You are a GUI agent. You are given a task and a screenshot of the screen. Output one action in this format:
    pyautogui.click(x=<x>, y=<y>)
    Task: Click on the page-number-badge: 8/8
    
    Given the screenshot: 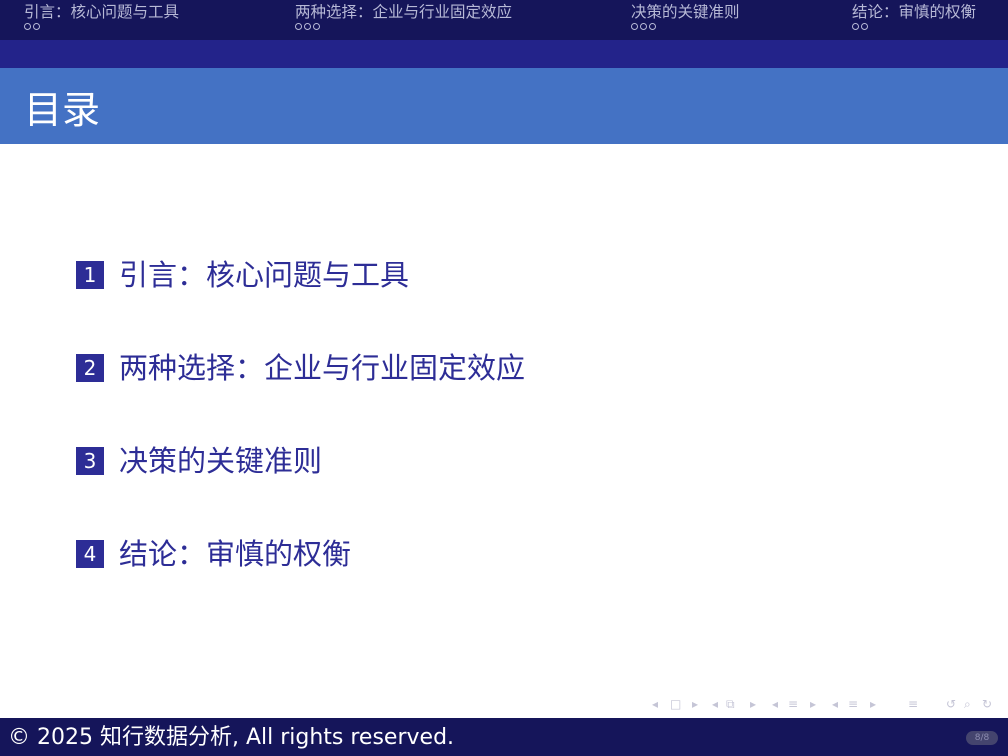 What is the action you would take?
    pyautogui.click(x=982, y=738)
    